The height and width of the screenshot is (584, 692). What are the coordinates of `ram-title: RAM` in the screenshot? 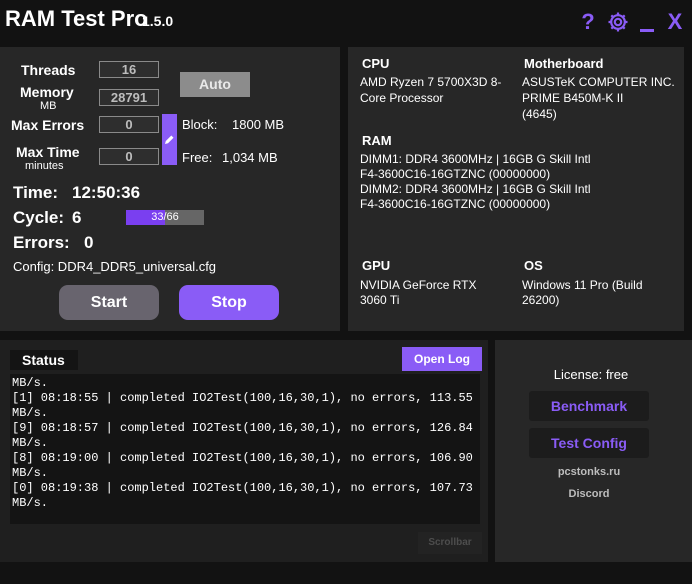 It's located at (377, 140).